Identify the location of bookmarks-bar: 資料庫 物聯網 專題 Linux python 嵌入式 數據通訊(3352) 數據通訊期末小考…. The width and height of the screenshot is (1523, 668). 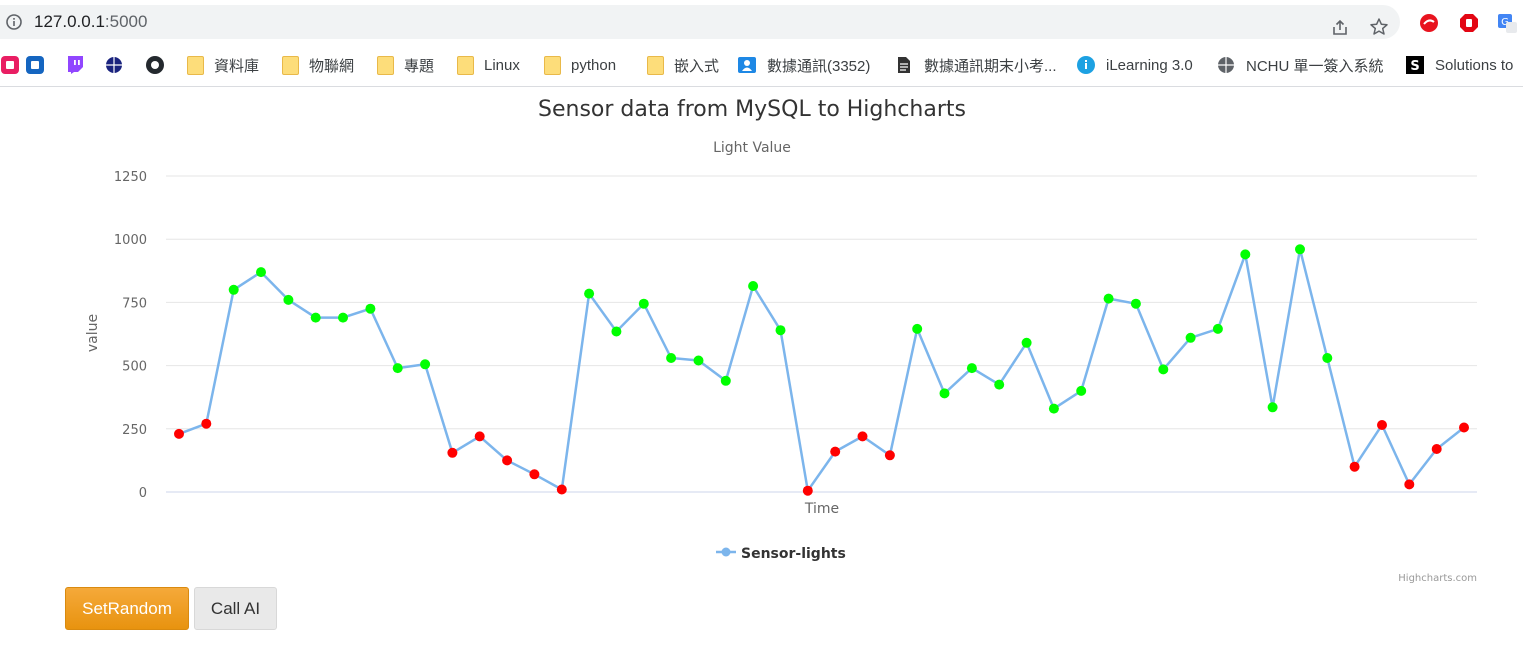
(761, 65).